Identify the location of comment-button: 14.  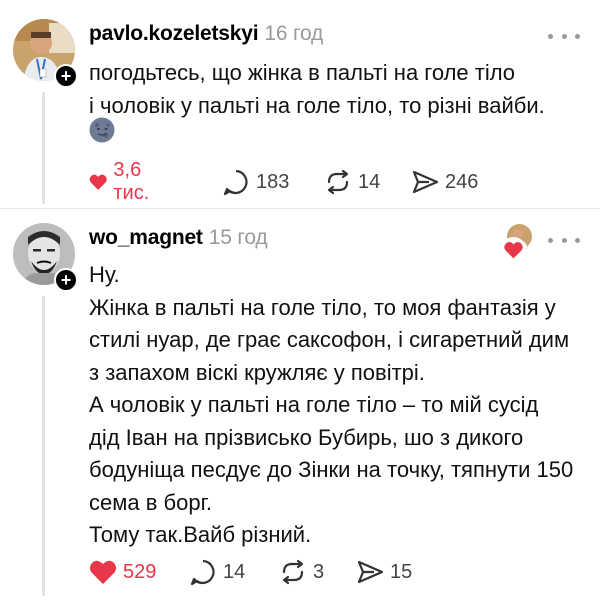
(217, 572).